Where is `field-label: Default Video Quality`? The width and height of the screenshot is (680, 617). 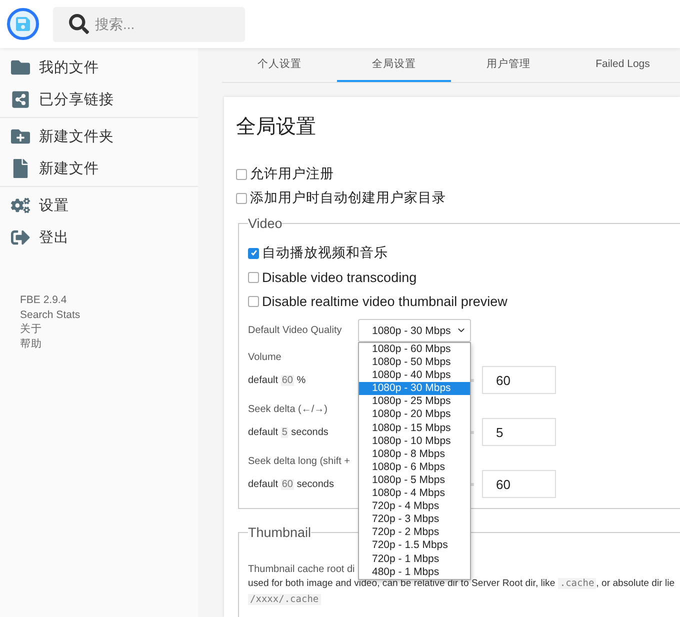
field-label: Default Video Quality is located at coordinates (295, 330).